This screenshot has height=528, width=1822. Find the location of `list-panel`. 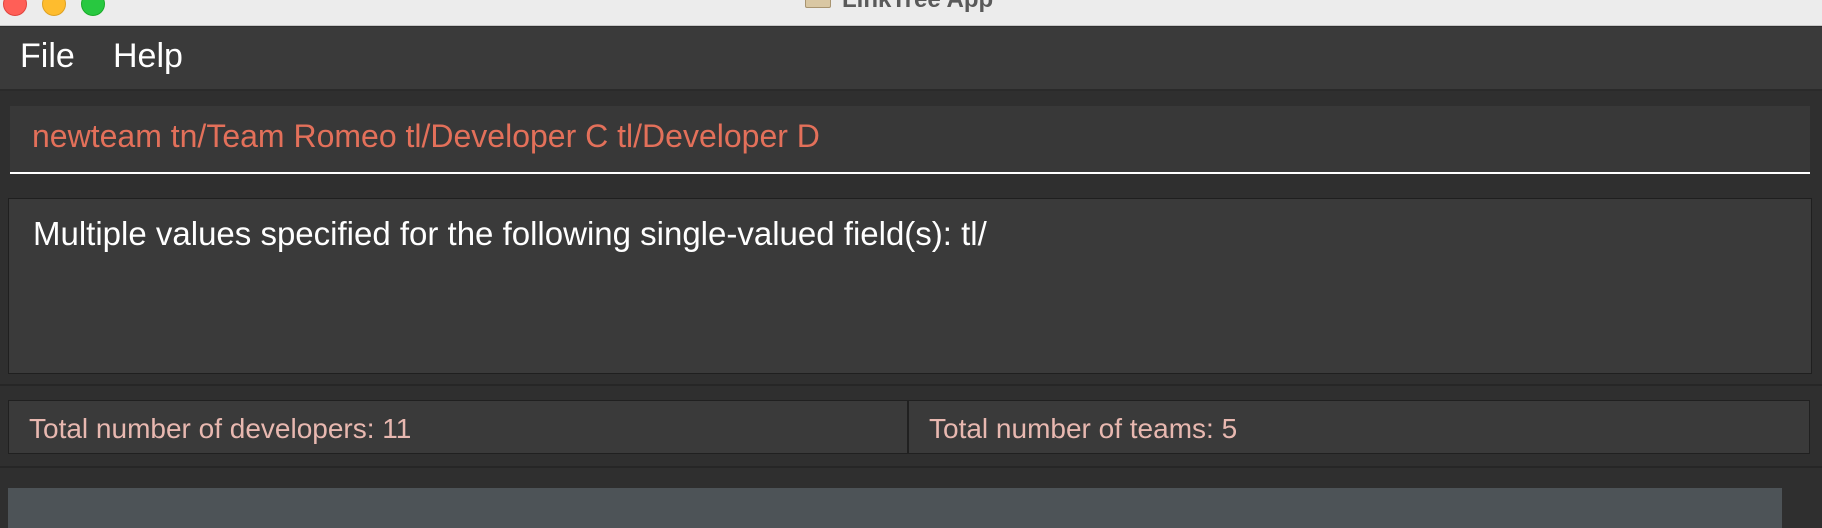

list-panel is located at coordinates (895, 508).